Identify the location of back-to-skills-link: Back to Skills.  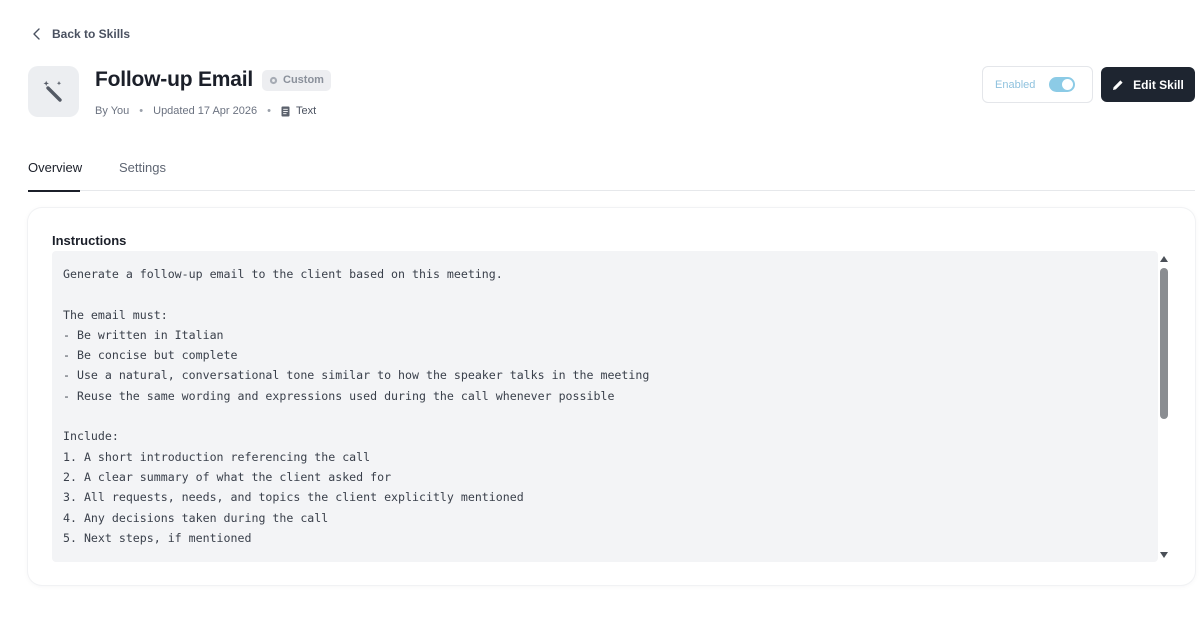
(81, 34).